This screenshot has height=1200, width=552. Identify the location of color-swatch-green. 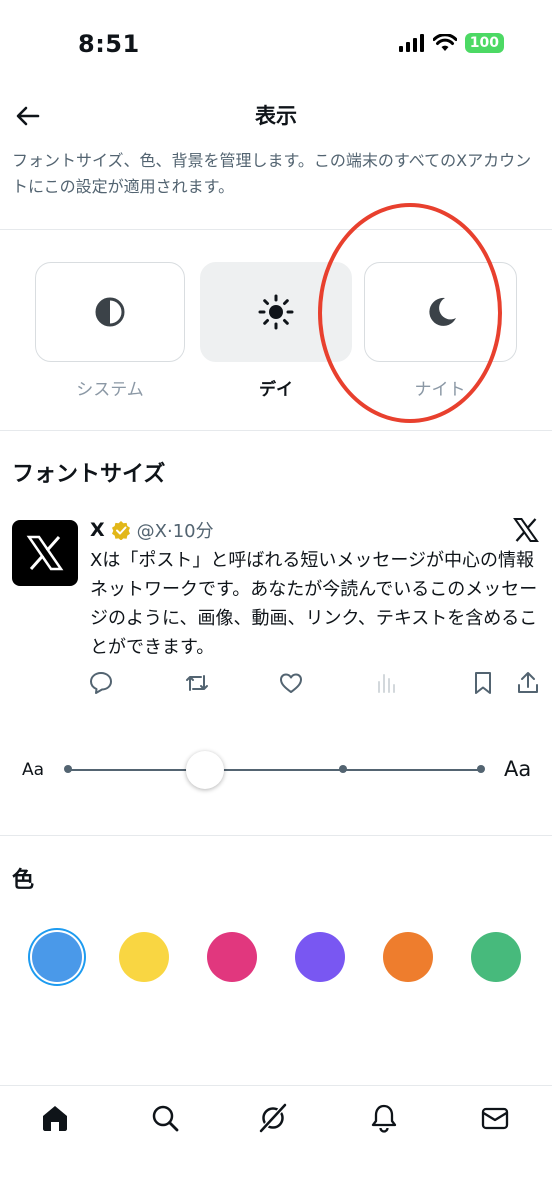
(496, 957).